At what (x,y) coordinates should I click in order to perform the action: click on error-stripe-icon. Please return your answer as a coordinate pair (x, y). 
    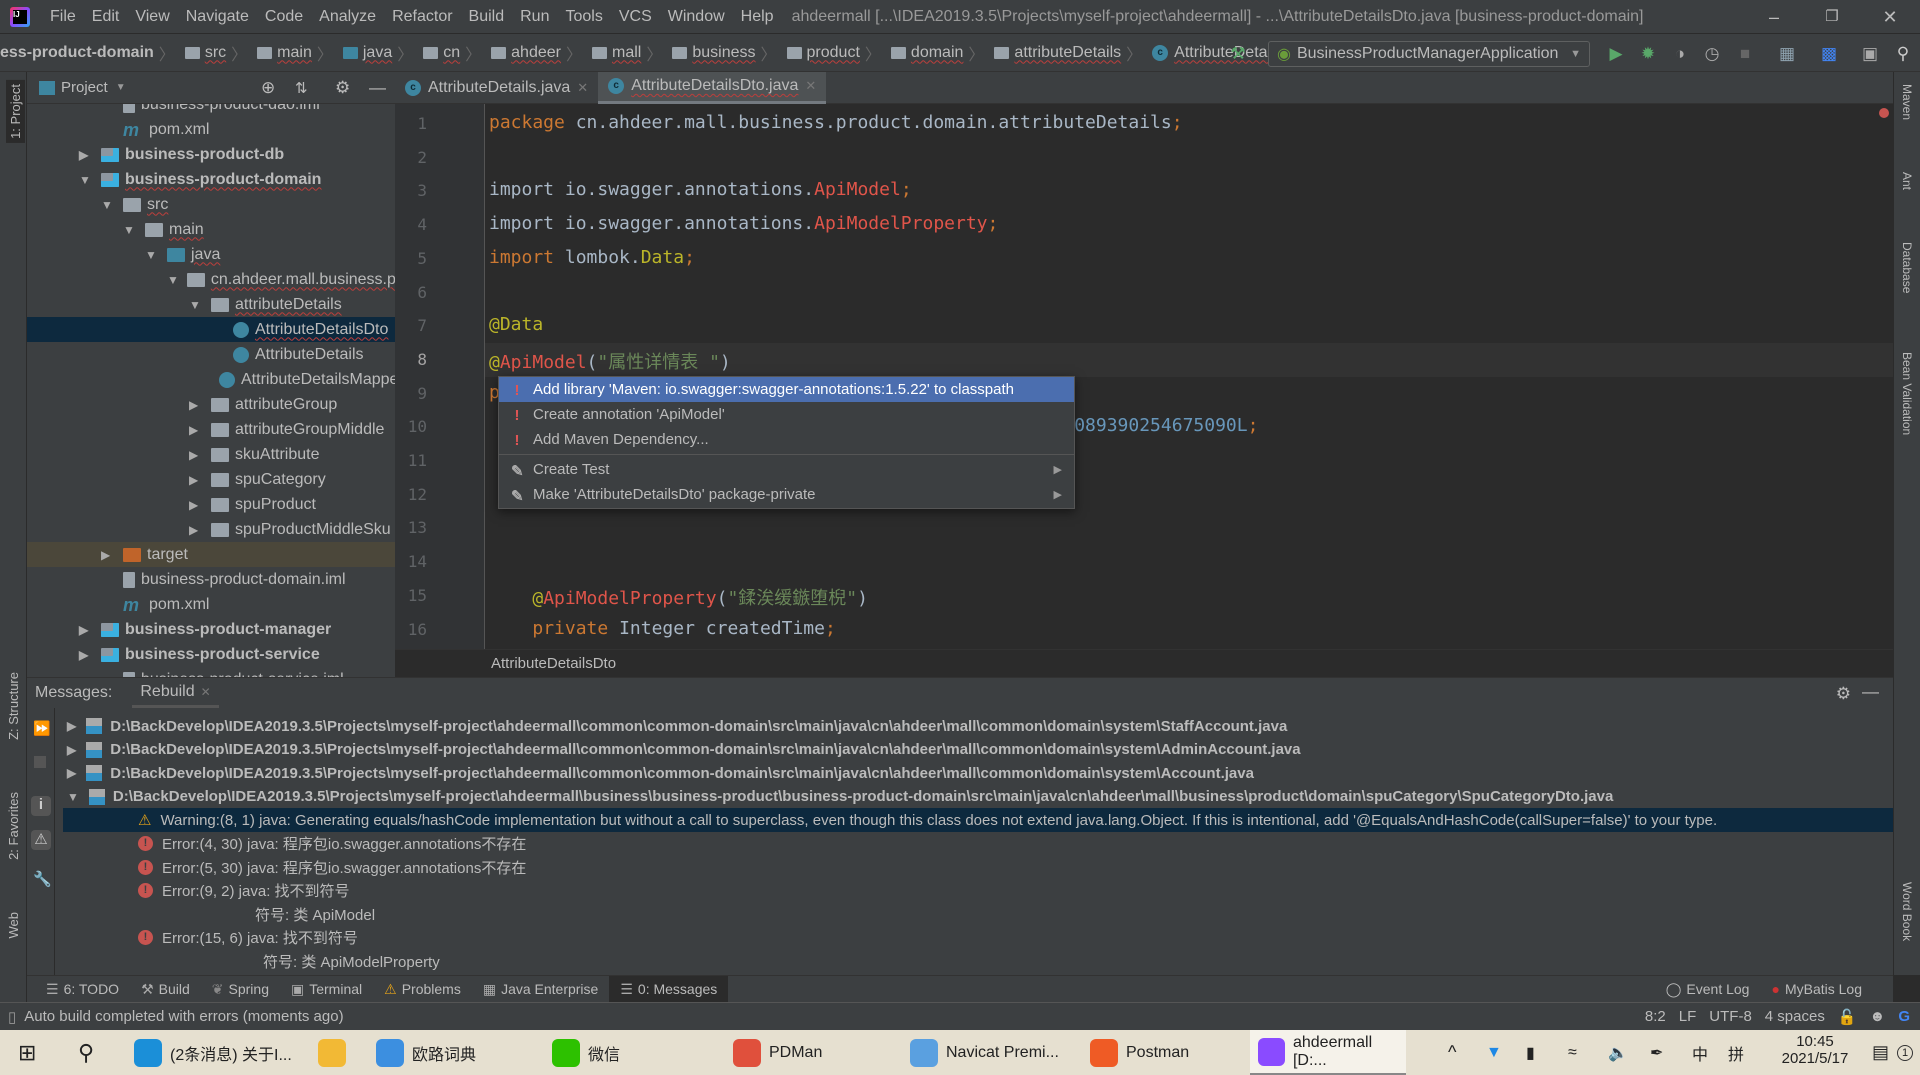
    Looking at the image, I should click on (1884, 113).